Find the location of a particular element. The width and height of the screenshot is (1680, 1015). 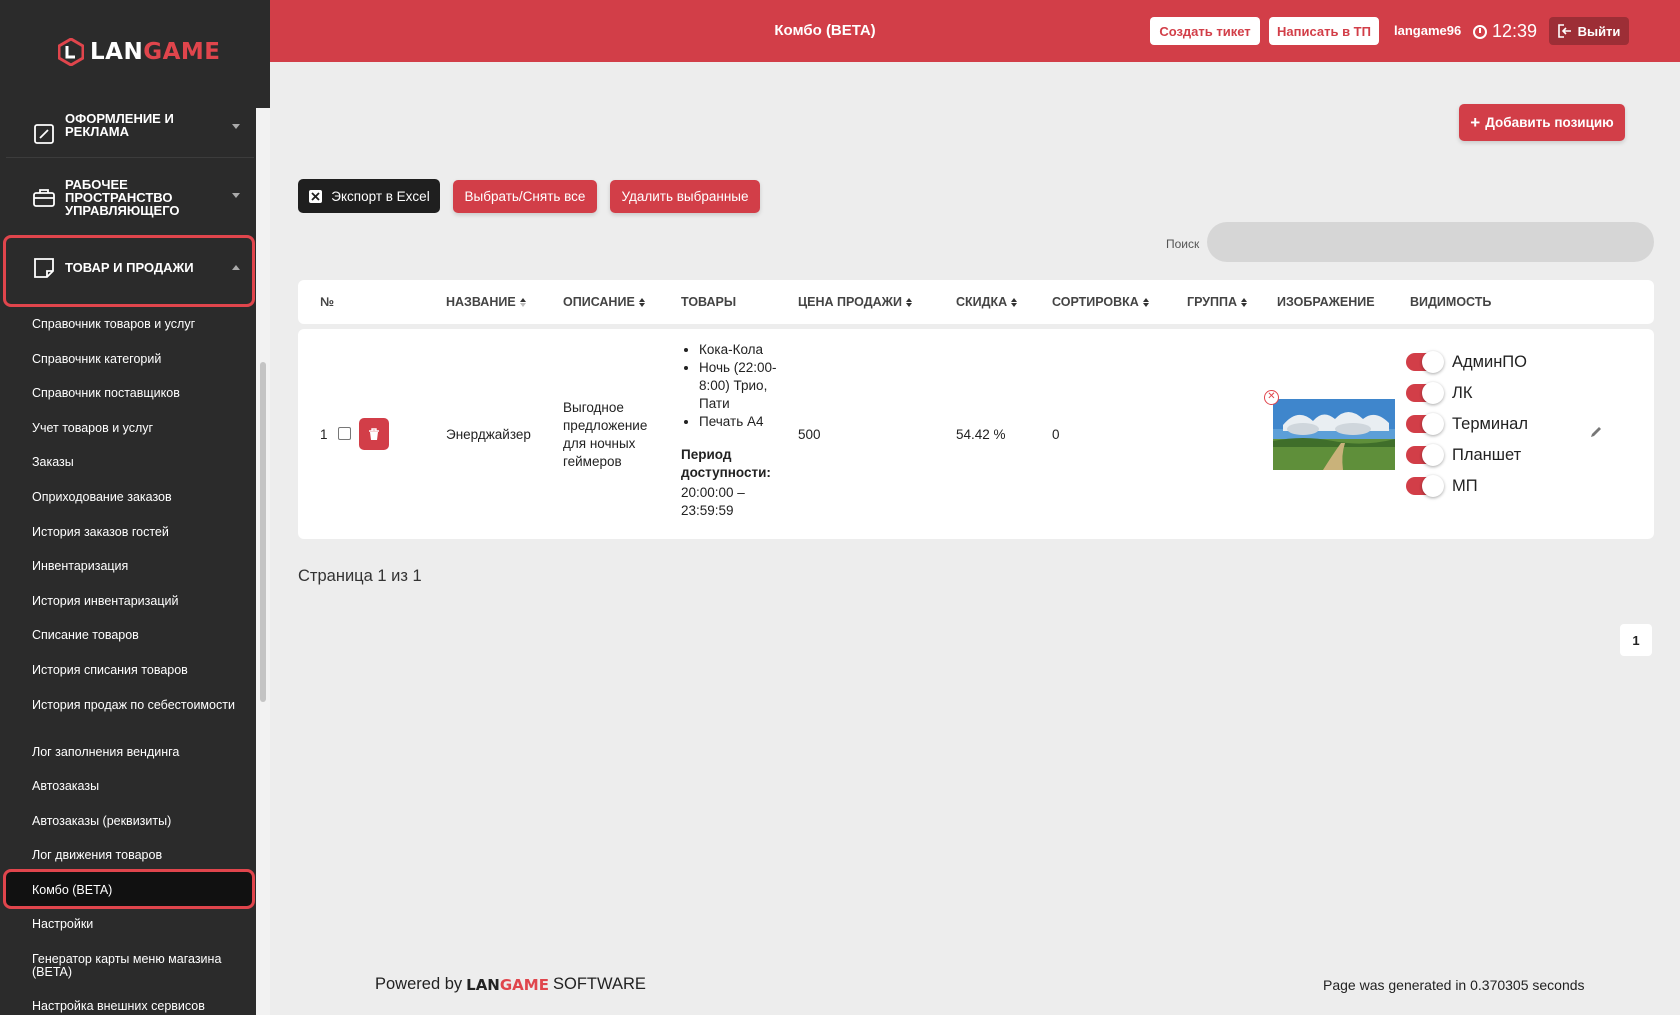

app-logo: LANGAME is located at coordinates (139, 52).